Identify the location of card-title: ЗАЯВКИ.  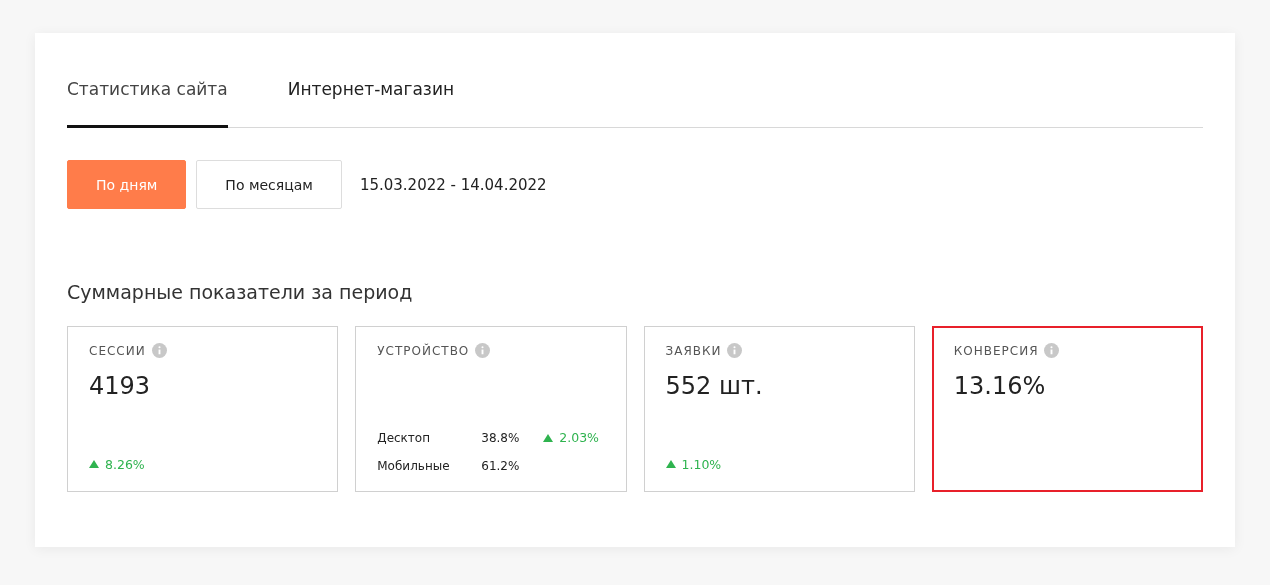
(693, 350).